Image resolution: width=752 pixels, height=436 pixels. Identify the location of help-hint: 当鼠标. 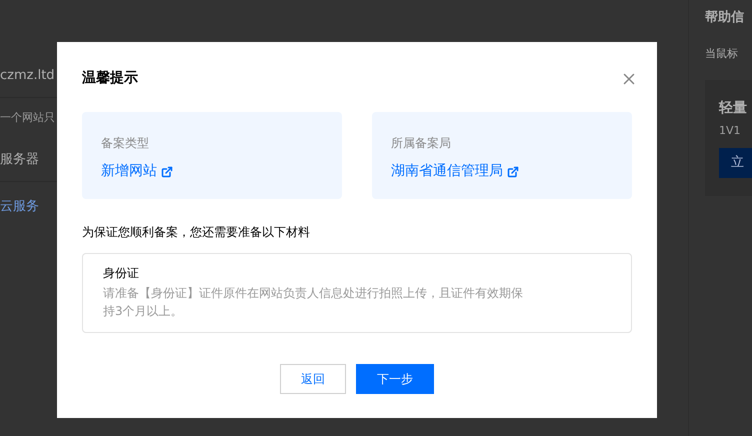
(722, 54).